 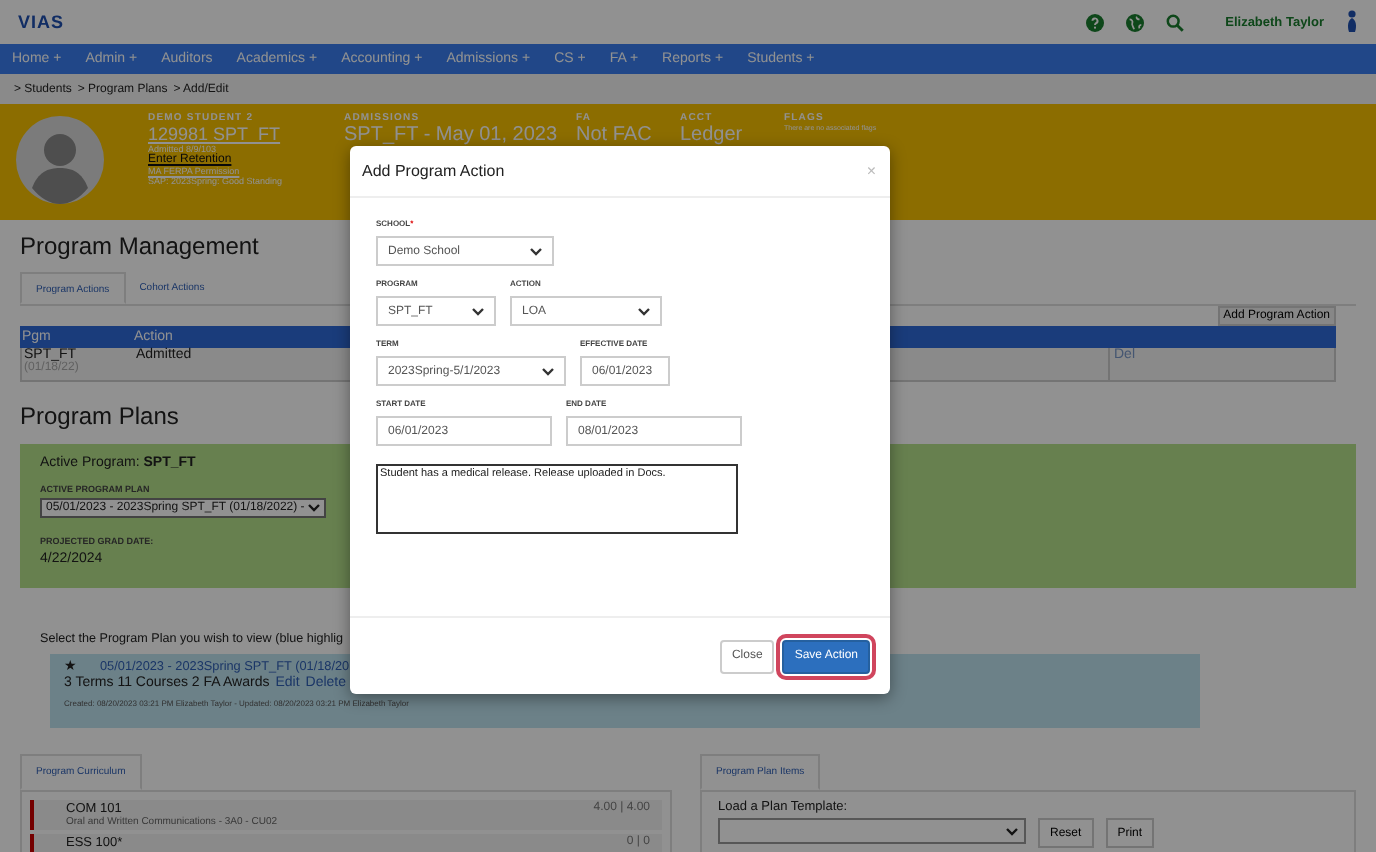 I want to click on section-title: Program Management, so click(x=139, y=246).